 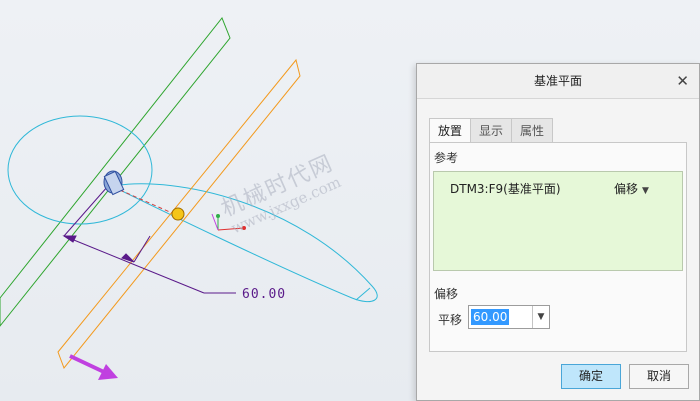 I want to click on offset-section-label: 偏移, so click(x=446, y=294).